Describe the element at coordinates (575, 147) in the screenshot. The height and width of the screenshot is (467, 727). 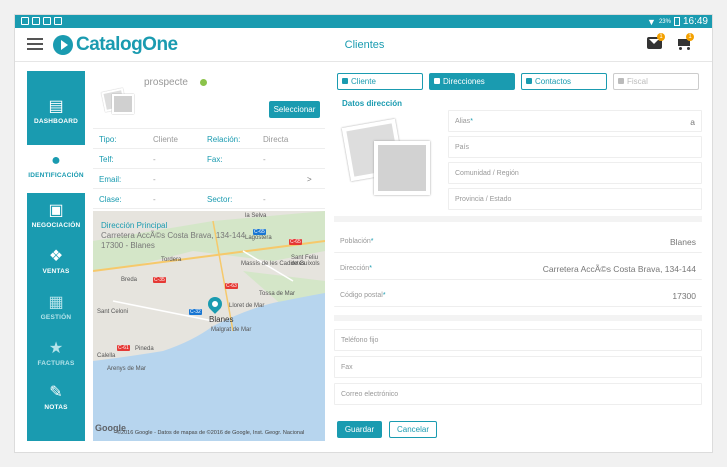
I see `pais-field: País` at that location.